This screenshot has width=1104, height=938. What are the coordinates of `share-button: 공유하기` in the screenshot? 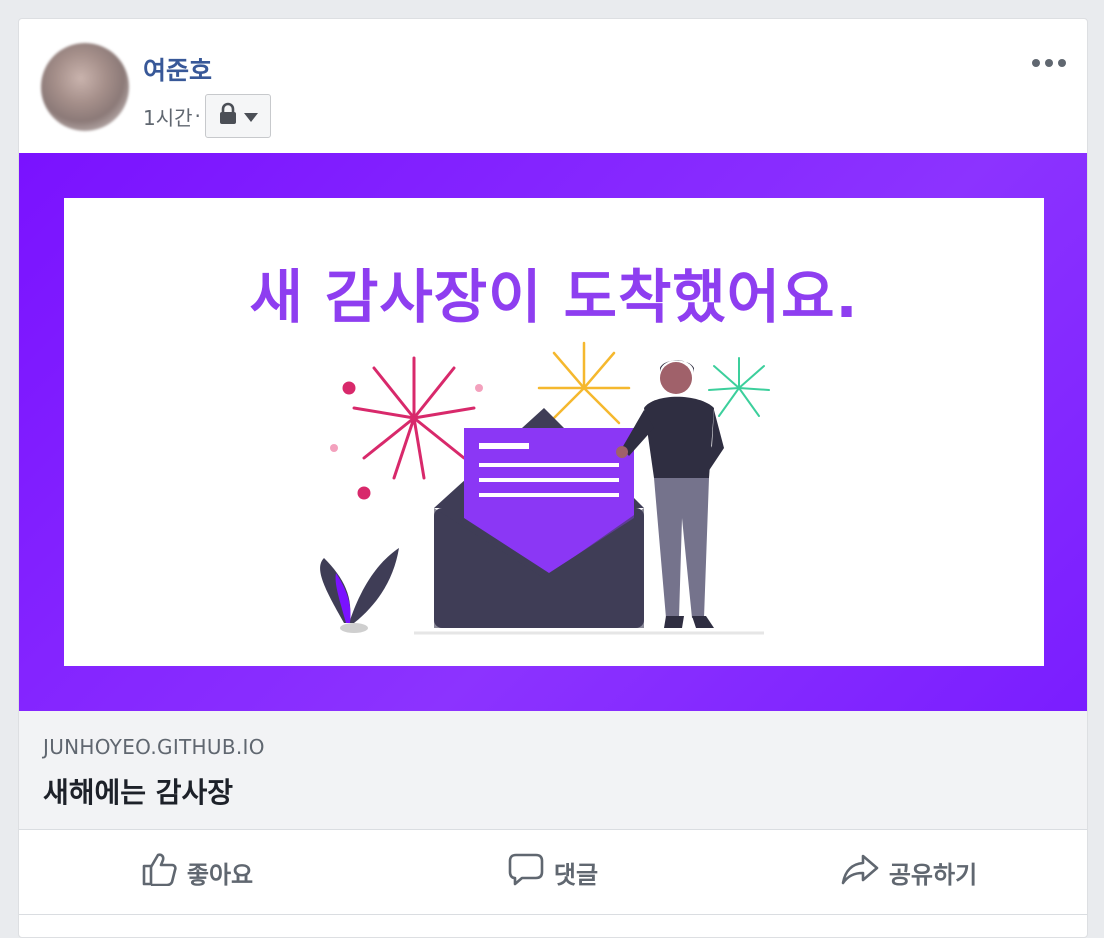 It's located at (909, 872).